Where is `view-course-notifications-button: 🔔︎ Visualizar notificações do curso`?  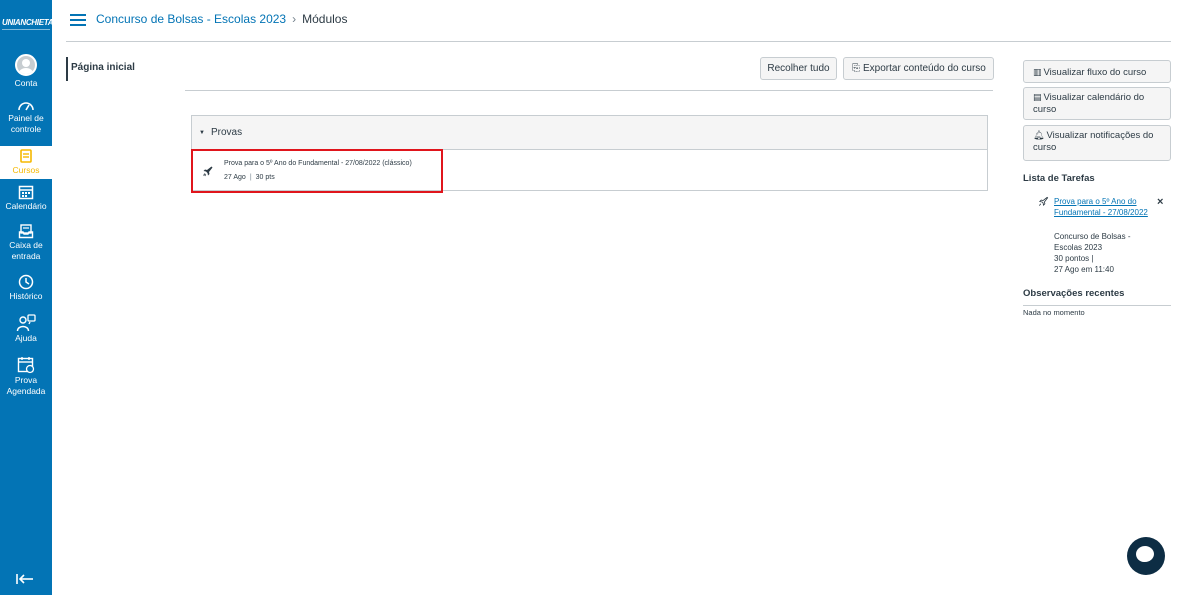 view-course-notifications-button: 🔔︎ Visualizar notificações do curso is located at coordinates (1097, 143).